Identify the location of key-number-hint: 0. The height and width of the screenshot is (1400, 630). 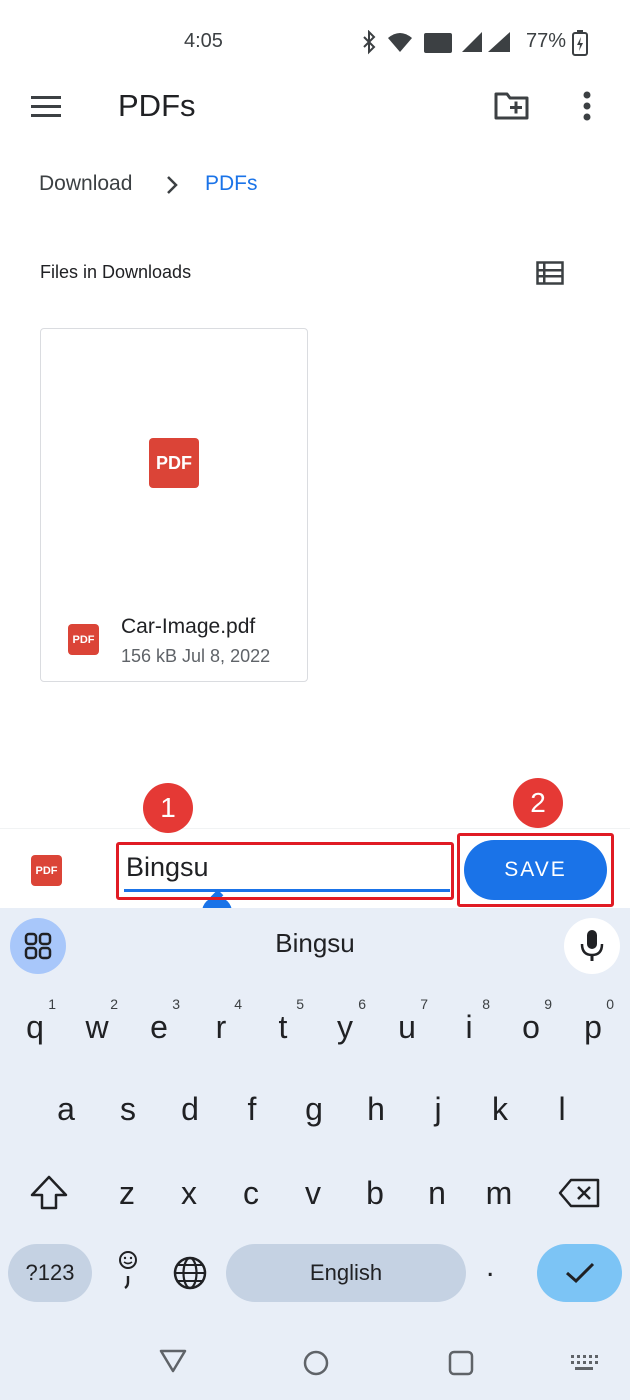
(610, 1004).